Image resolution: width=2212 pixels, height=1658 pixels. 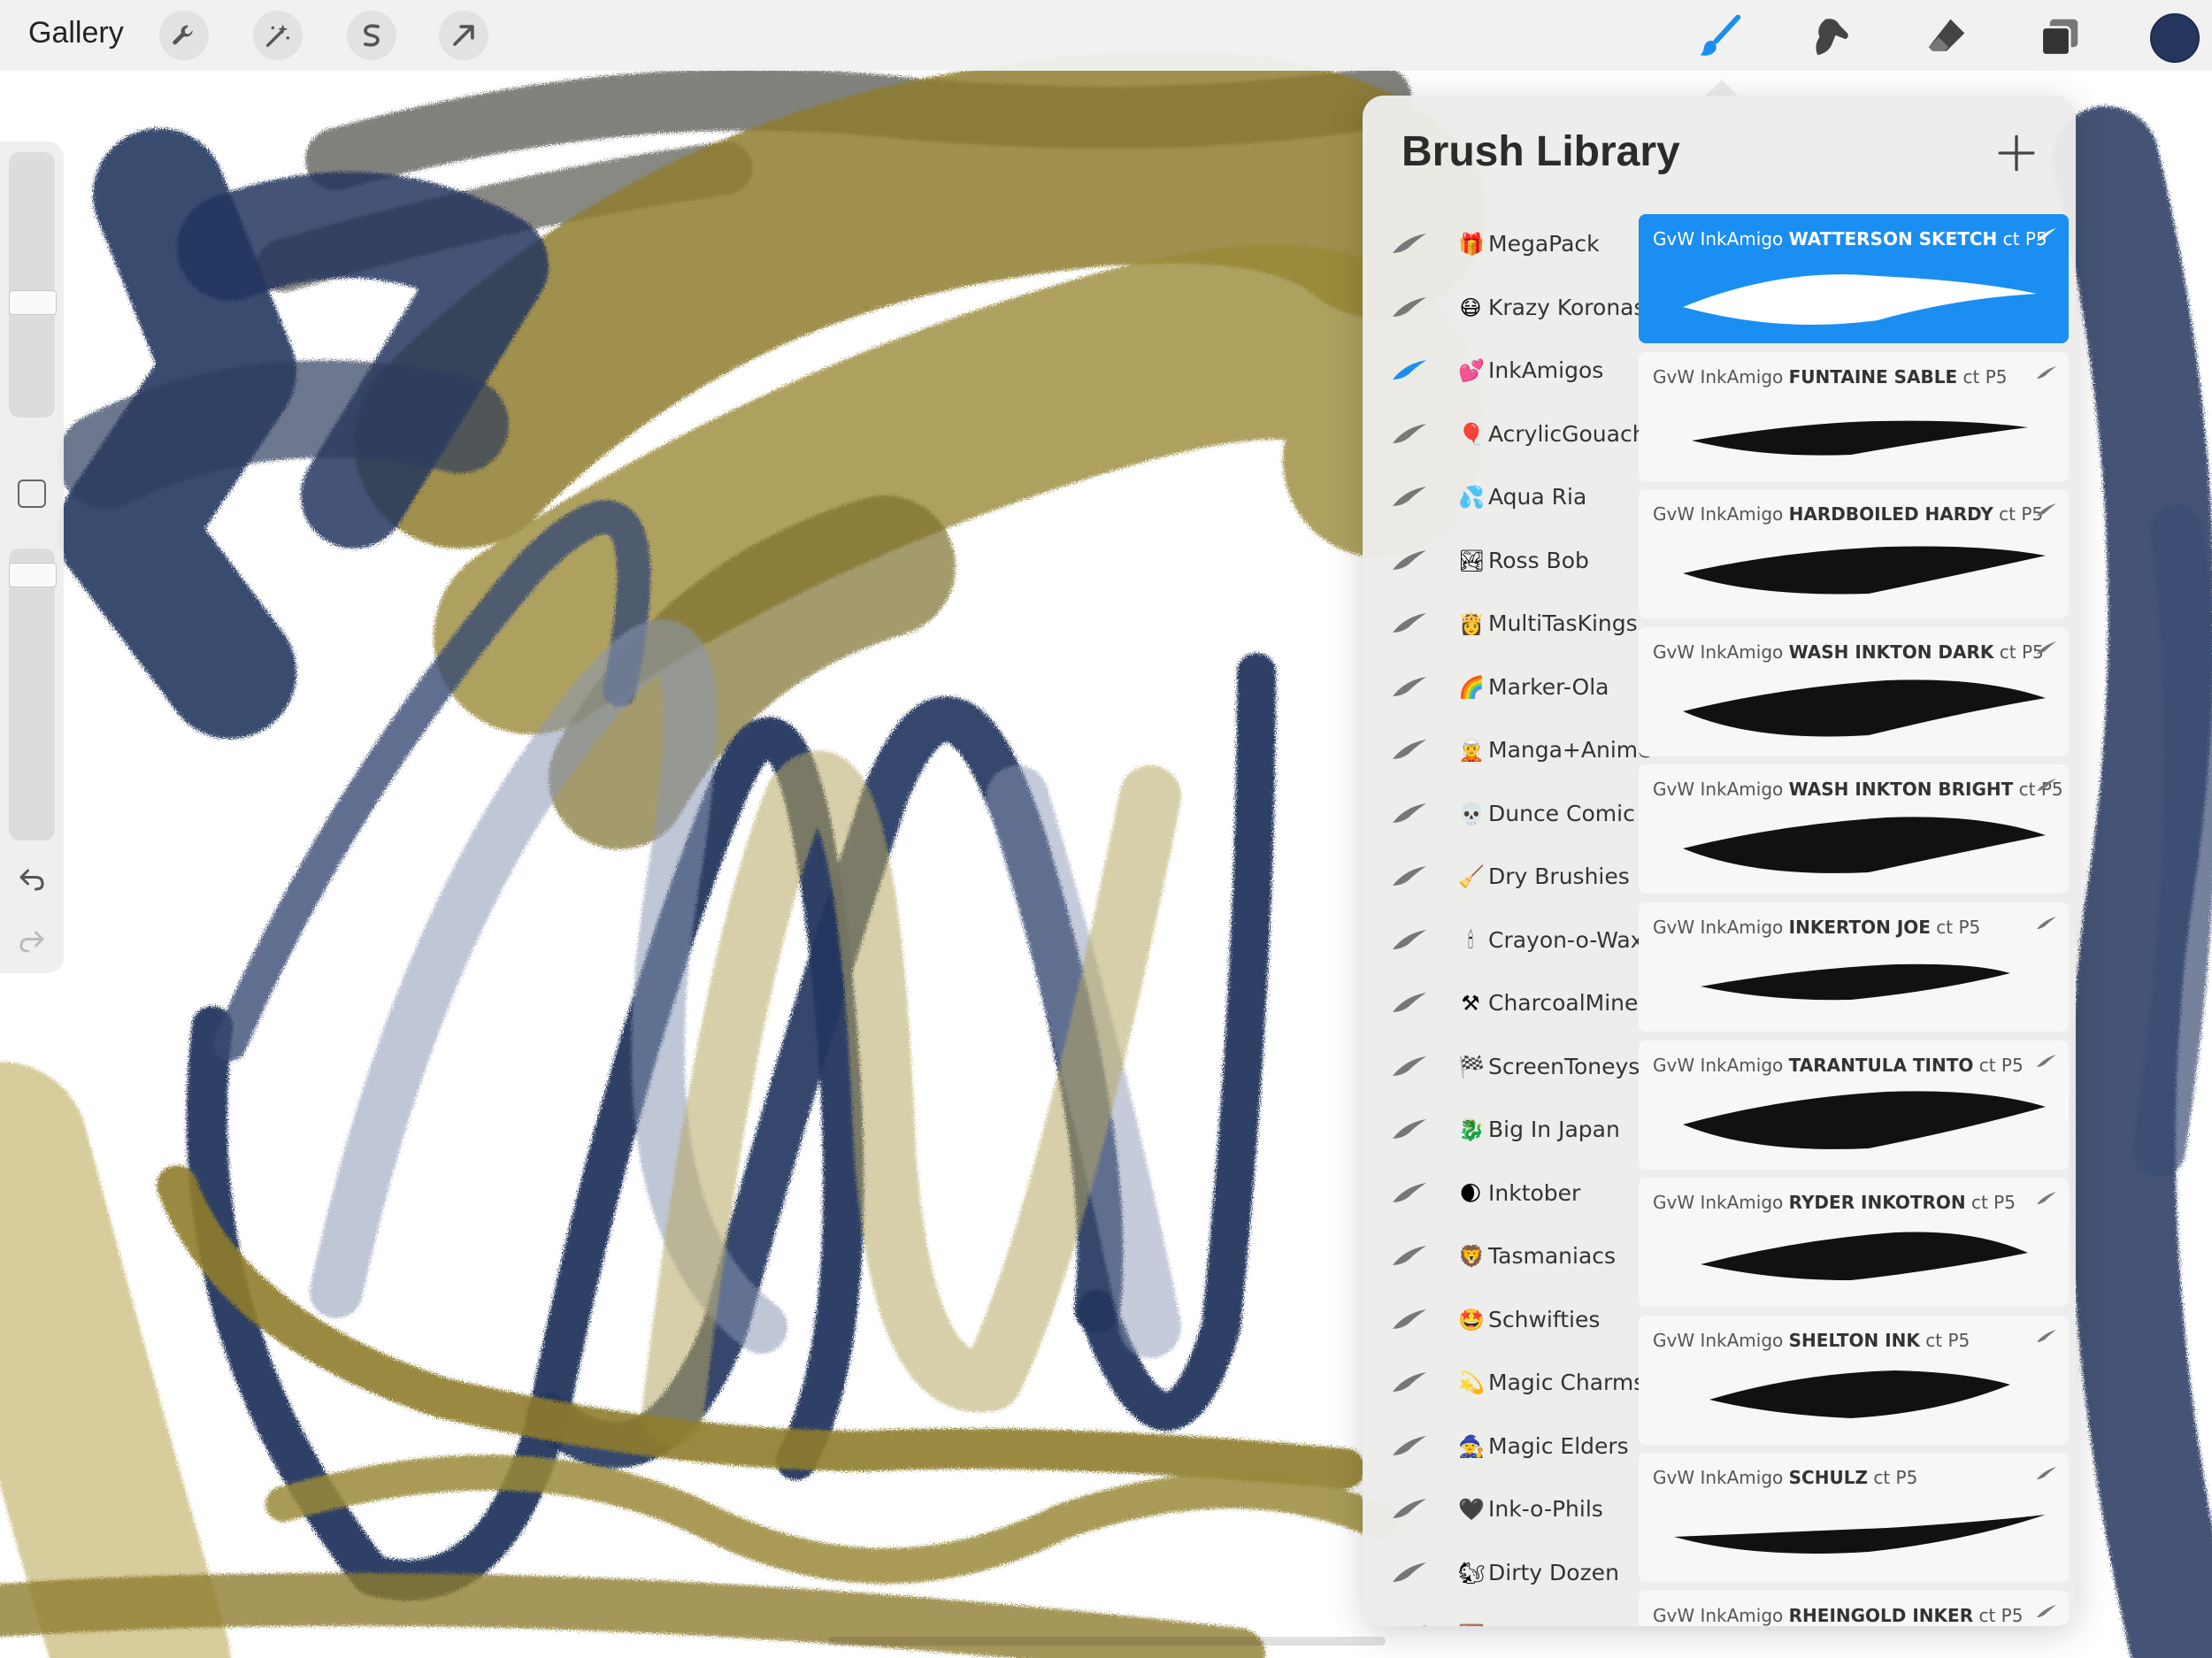 I want to click on brush-set-item: 🕯 Crayon-o-Wax, so click(x=1503, y=942).